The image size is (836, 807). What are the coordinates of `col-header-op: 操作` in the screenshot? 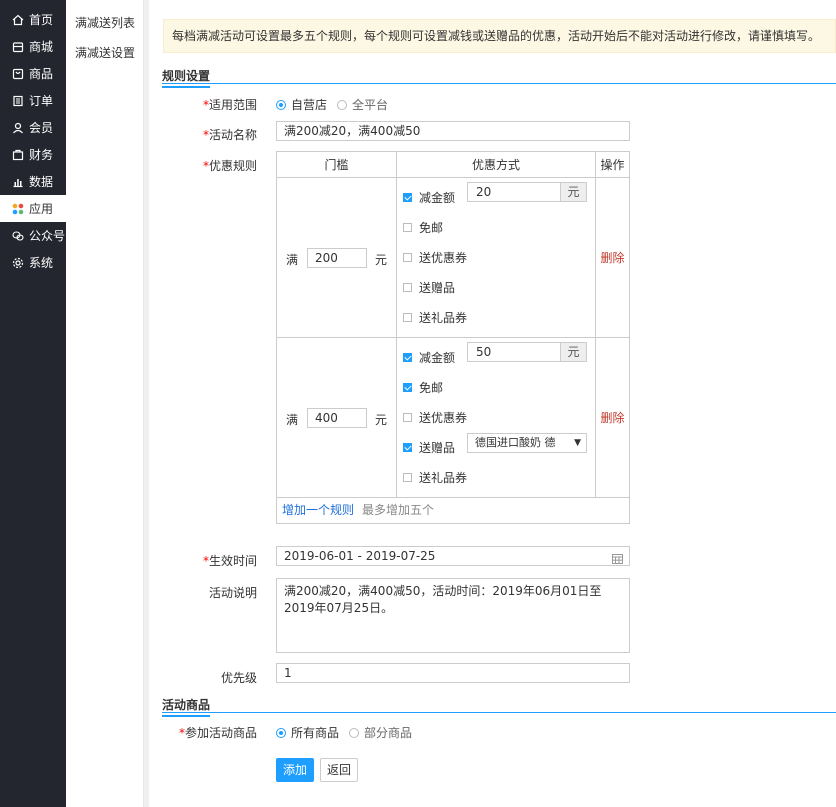 It's located at (612, 164).